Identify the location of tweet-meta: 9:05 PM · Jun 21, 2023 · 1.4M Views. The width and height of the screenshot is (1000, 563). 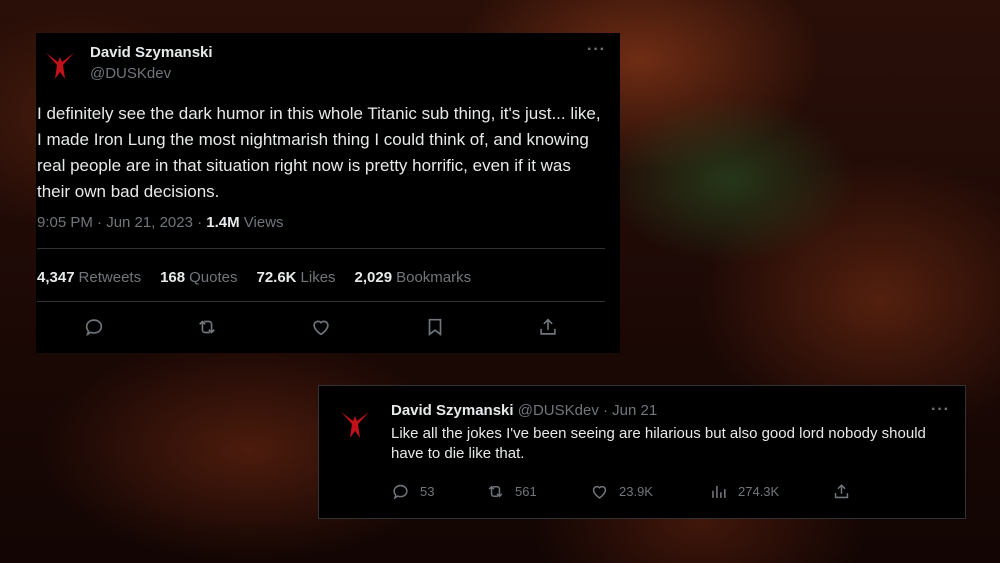
(160, 222).